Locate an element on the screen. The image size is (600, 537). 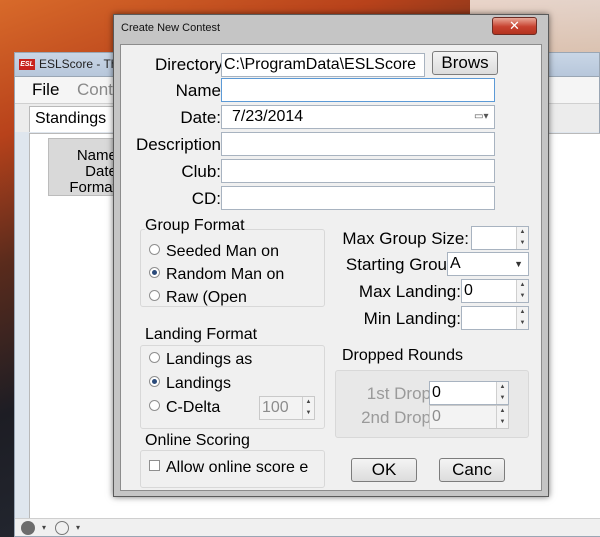
allow-online-checkbox: Allow online score e is located at coordinates (237, 468).